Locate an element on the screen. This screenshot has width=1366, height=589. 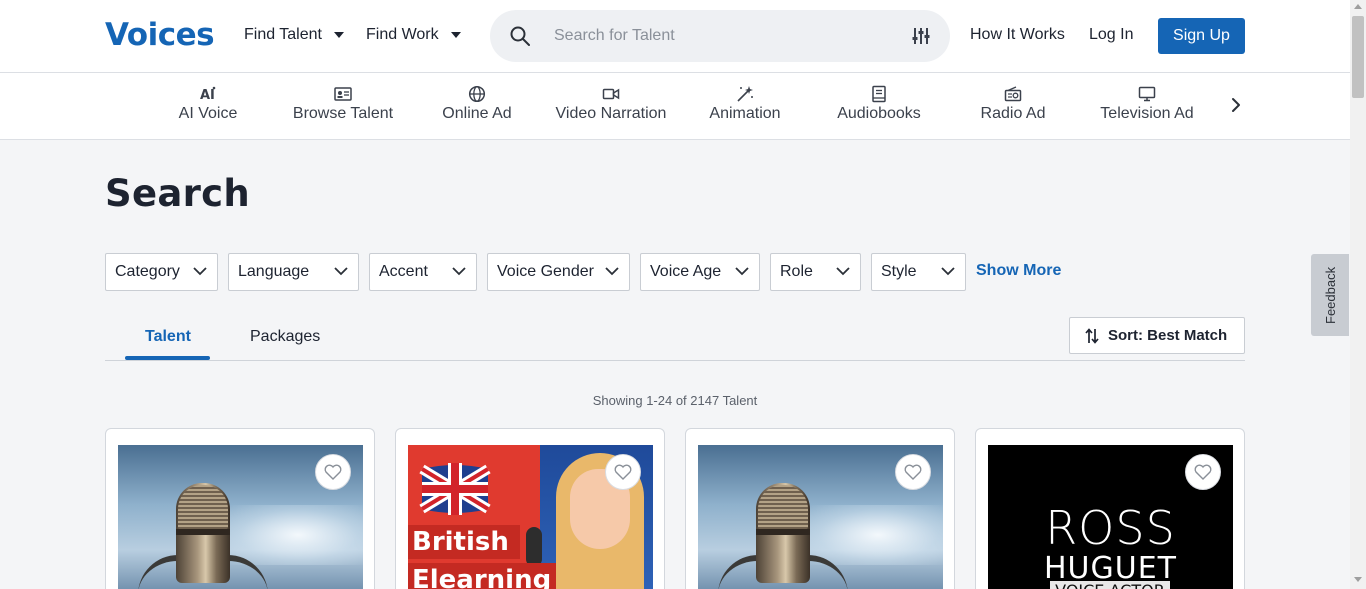
filter-label: Category is located at coordinates (147, 271).